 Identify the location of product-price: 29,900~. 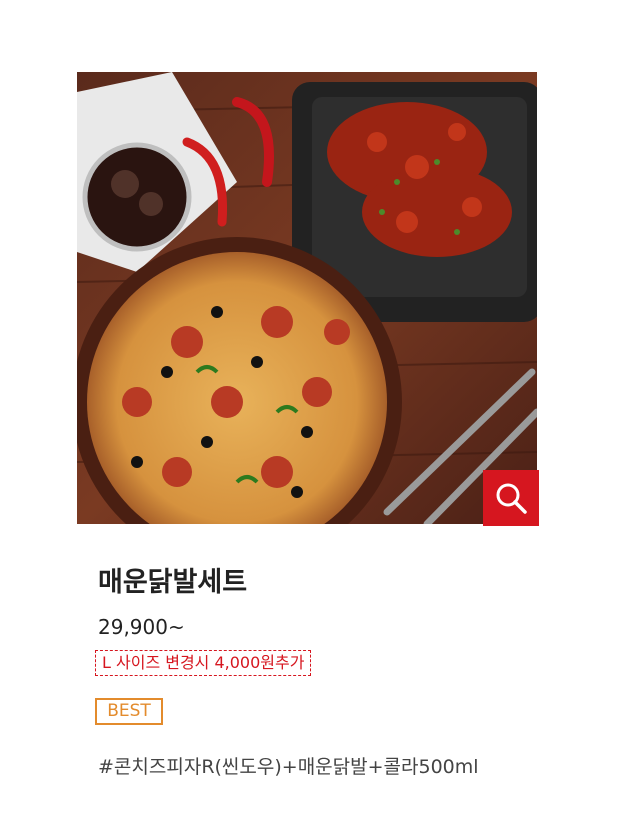
(141, 627).